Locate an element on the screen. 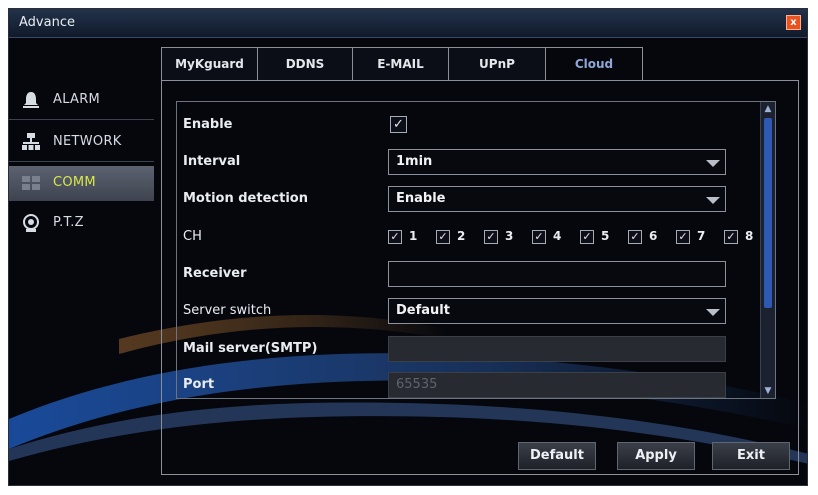 This screenshot has width=818, height=495. channel-4: ✓ 4 is located at coordinates (556, 237).